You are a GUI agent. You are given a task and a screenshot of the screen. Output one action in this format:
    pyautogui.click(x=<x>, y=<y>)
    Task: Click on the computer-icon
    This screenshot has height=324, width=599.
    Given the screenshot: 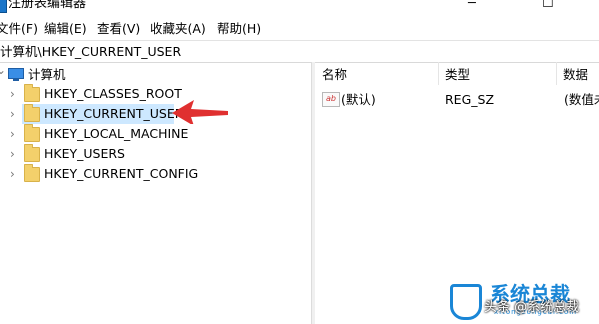 What is the action you would take?
    pyautogui.click(x=16, y=73)
    